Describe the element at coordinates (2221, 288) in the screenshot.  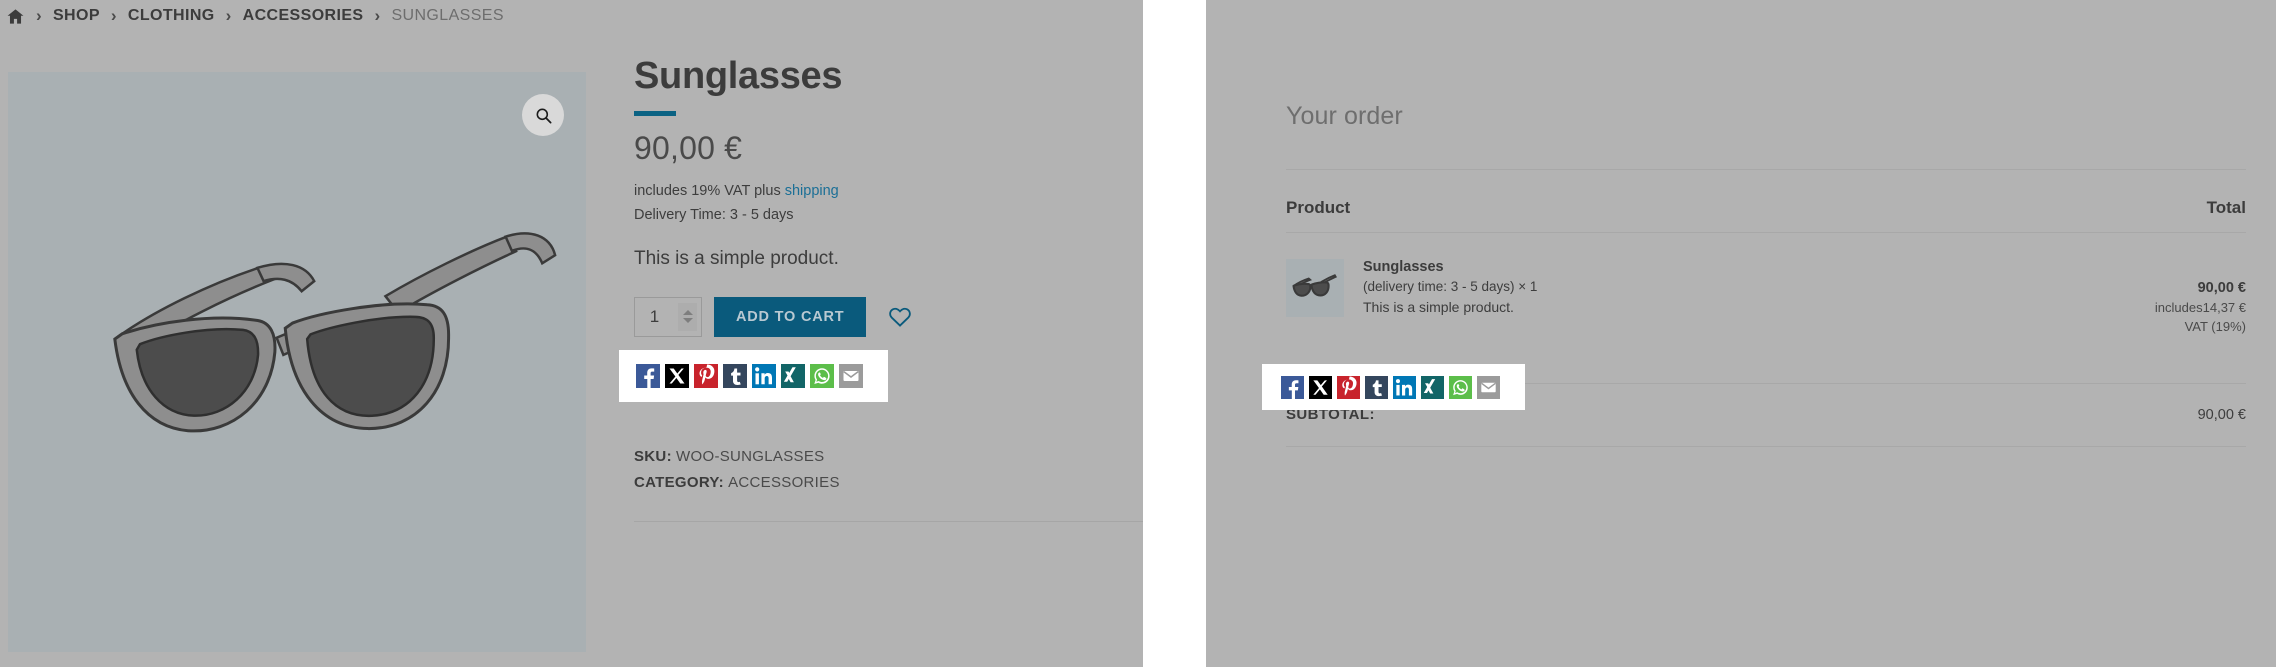
I see `order-item-total: 90,00 €` at that location.